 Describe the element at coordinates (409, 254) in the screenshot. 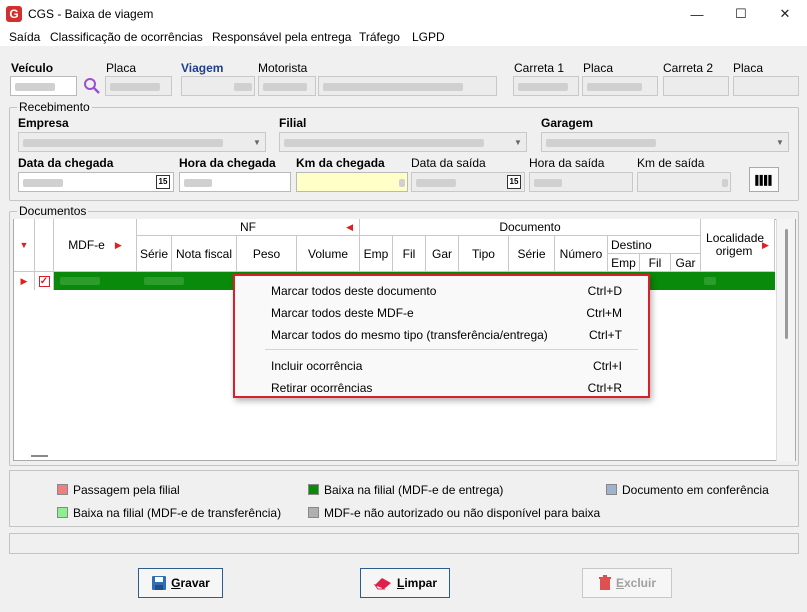

I see `doc-fil-header: Fil` at that location.